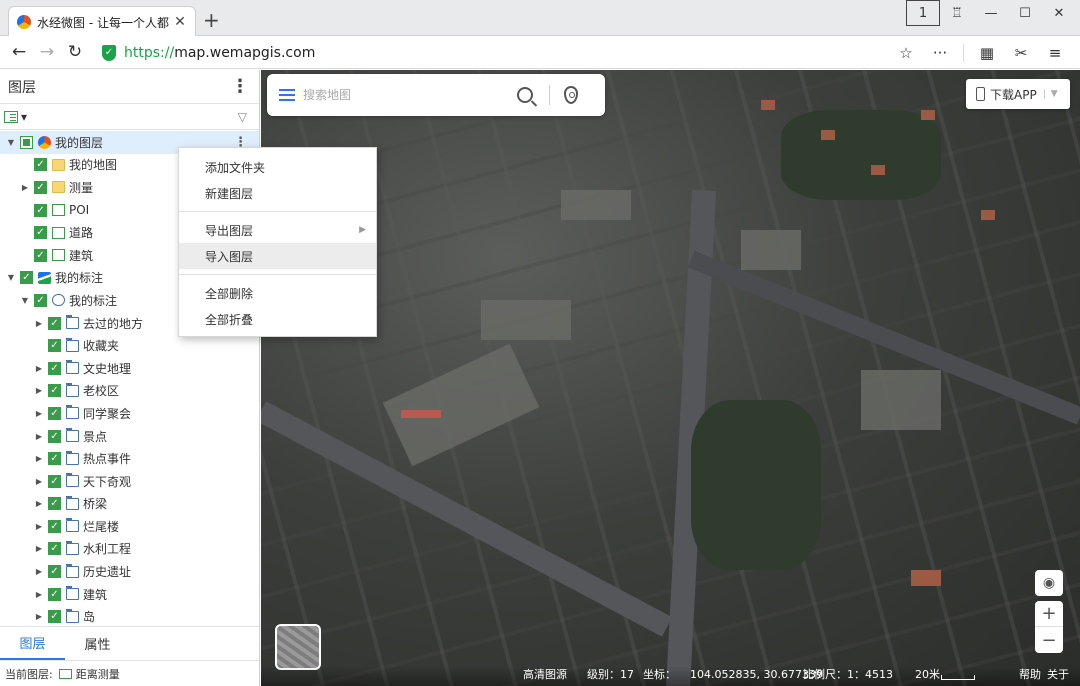  Describe the element at coordinates (287, 95) in the screenshot. I see `hamburger-menu-icon` at that location.